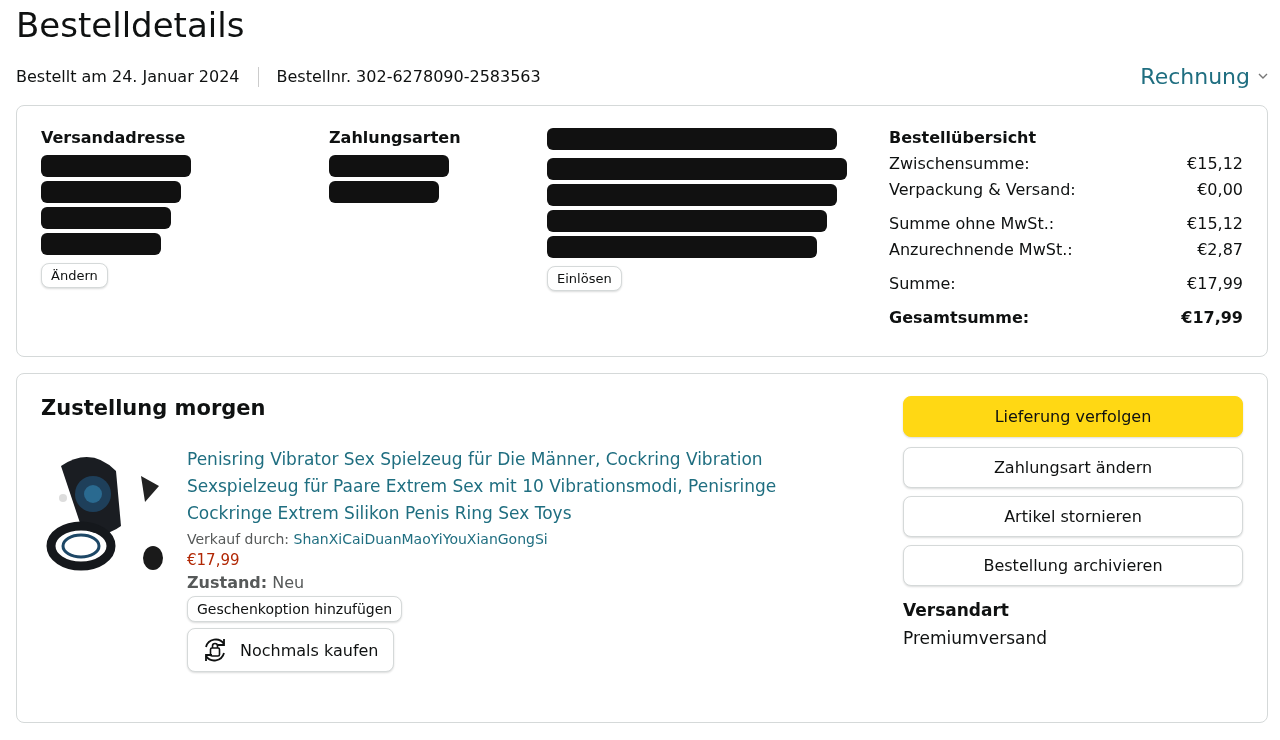 The image size is (1280, 740). Describe the element at coordinates (295, 609) in the screenshot. I see `gift-option-button: Geschenkoption hinzufügen` at that location.